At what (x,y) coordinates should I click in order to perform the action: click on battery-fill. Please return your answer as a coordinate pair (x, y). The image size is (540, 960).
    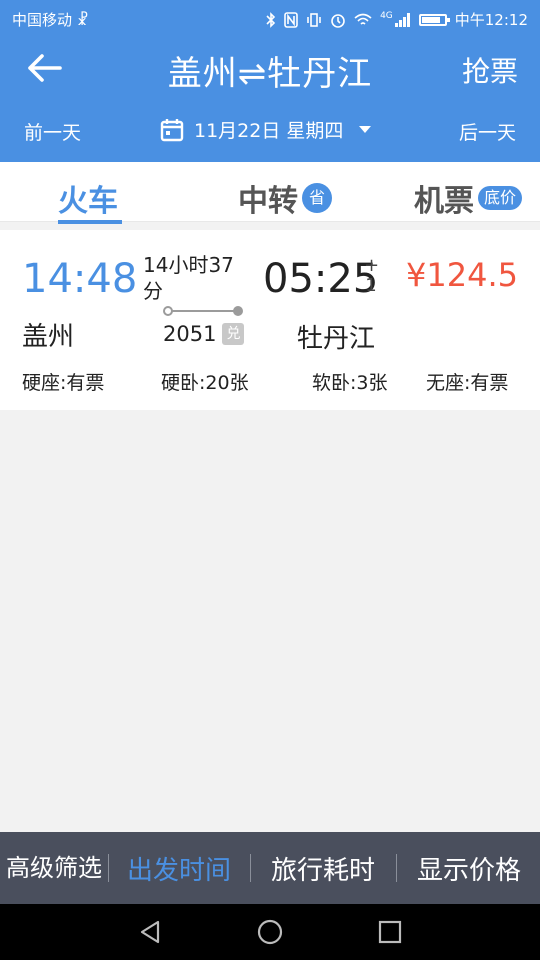
    Looking at the image, I should click on (430, 19).